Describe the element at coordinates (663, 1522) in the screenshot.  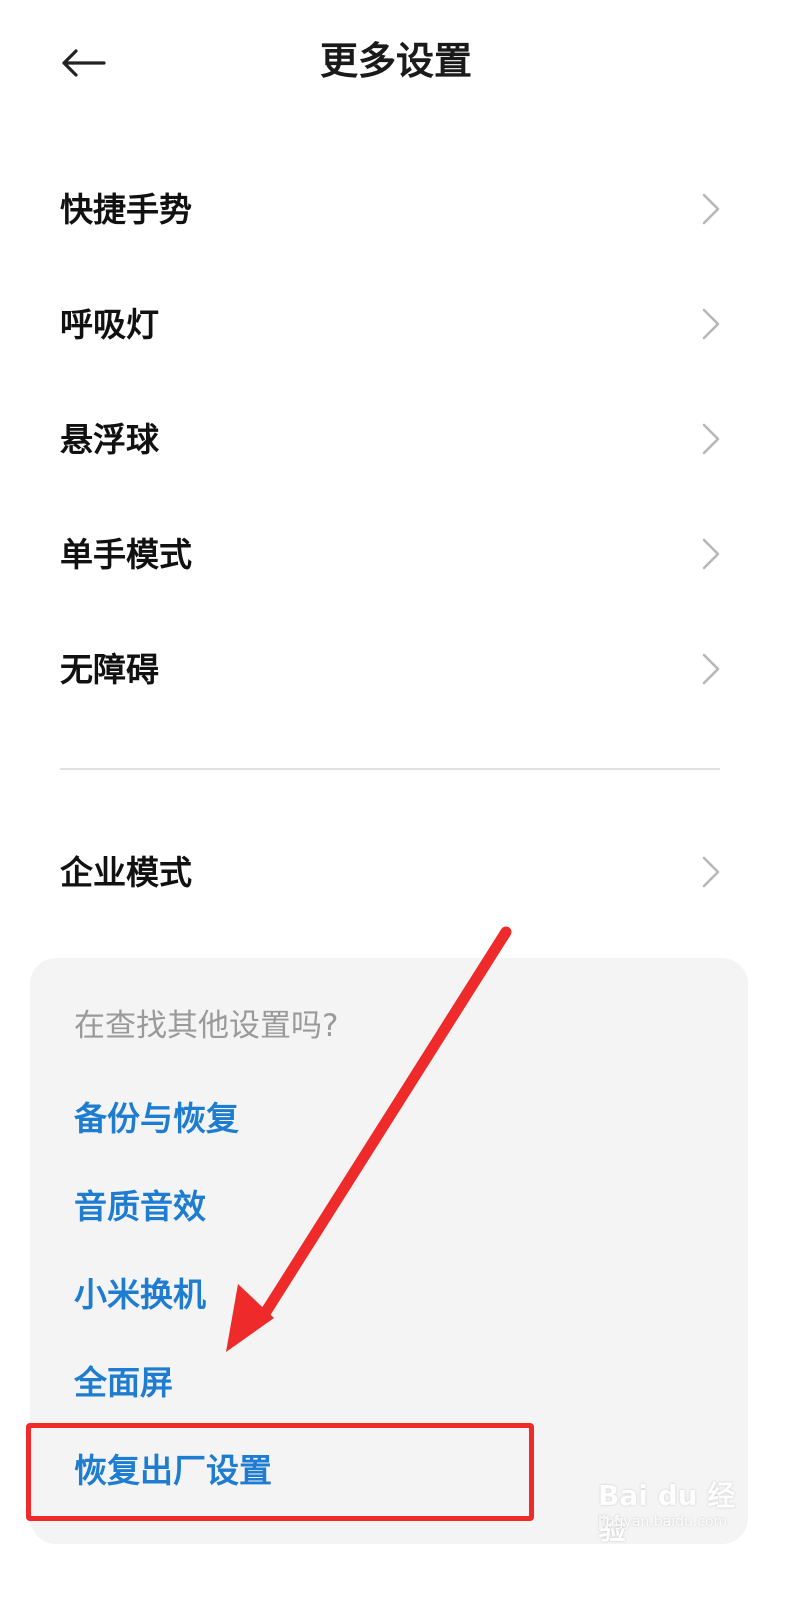
I see `watermark-url: jingyan.baidu.com` at that location.